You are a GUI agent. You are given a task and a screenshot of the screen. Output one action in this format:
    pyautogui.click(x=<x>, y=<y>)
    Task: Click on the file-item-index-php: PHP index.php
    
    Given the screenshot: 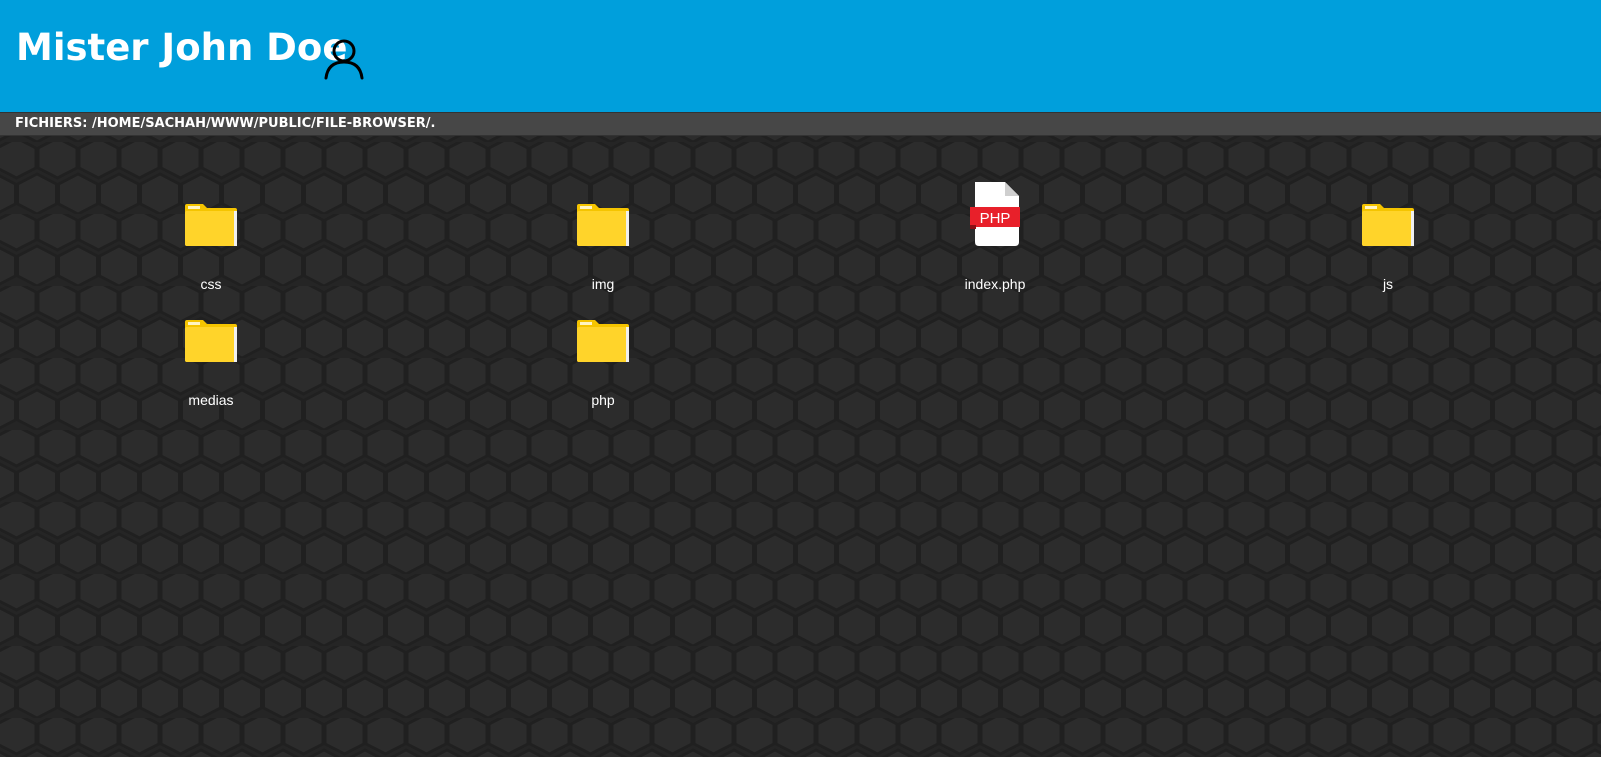 What is the action you would take?
    pyautogui.click(x=995, y=237)
    